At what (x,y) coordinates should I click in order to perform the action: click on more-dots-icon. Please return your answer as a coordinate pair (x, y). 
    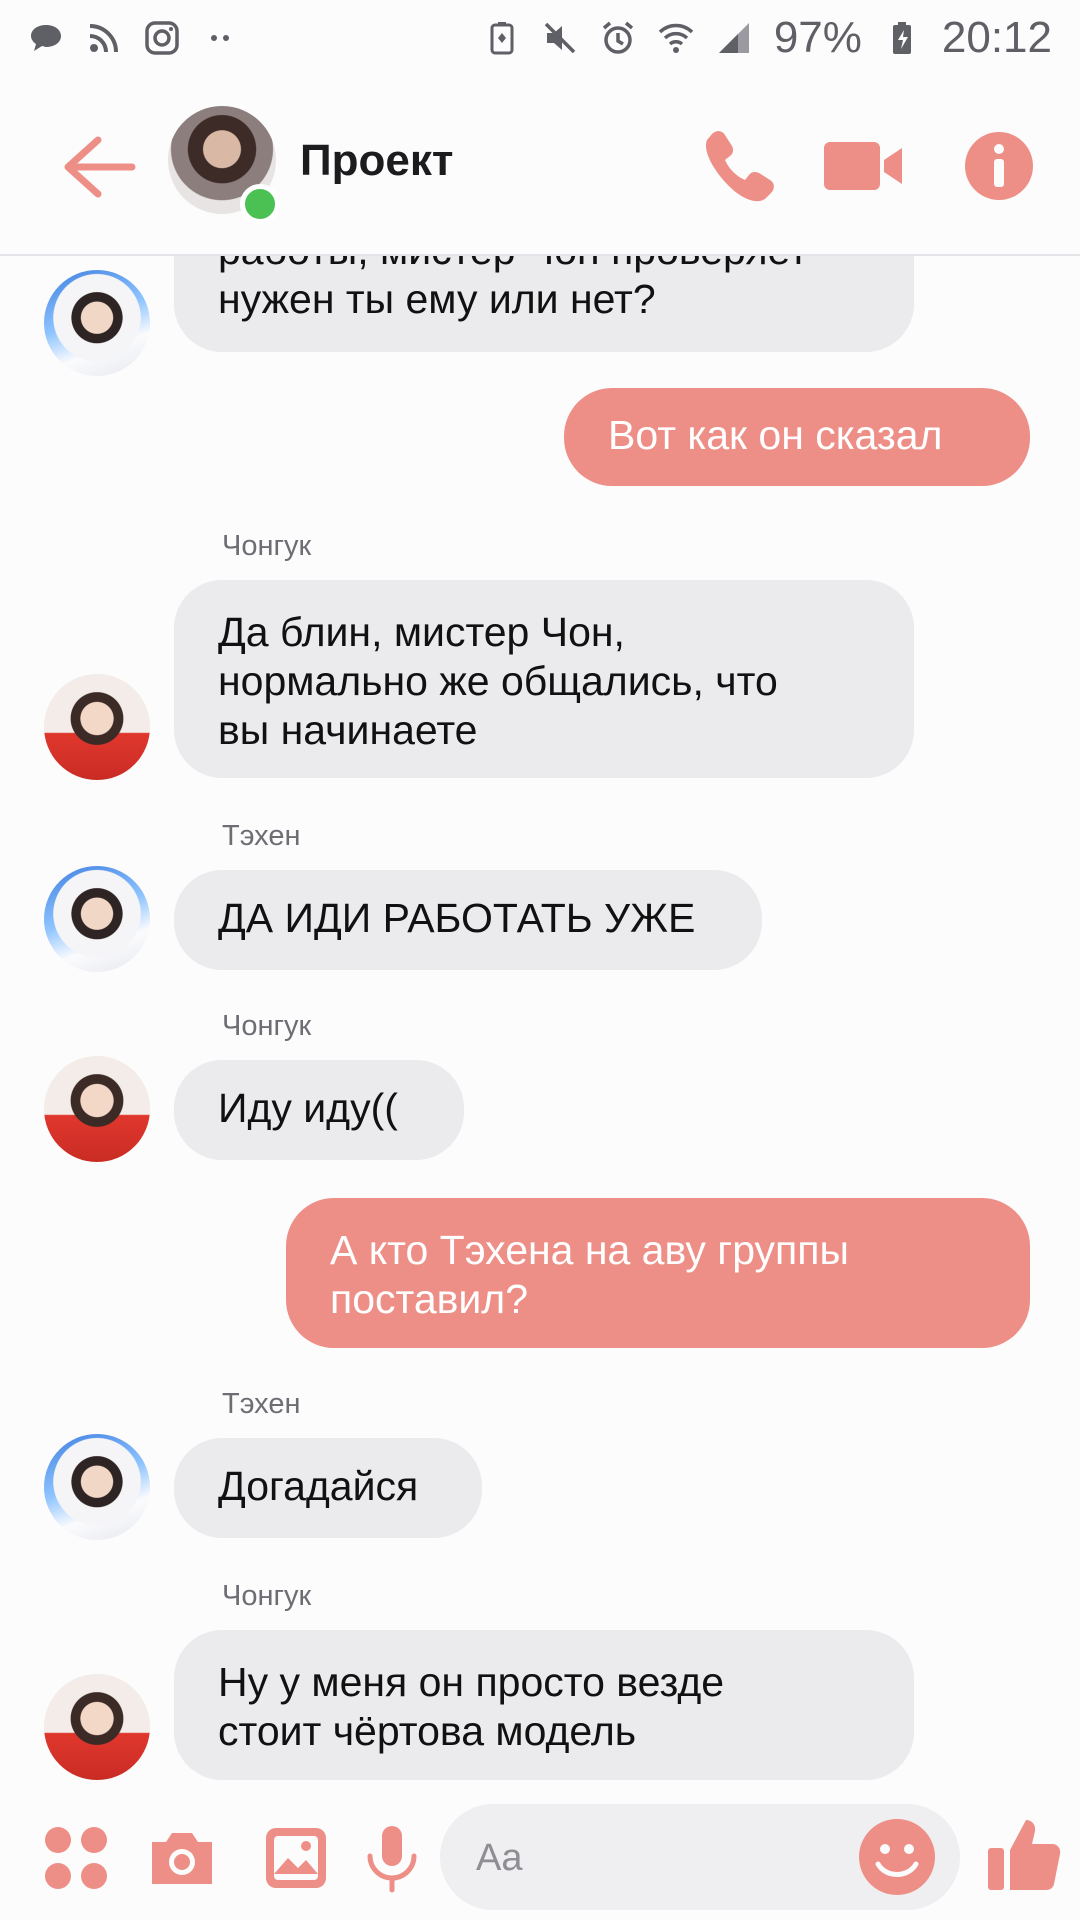
    Looking at the image, I should click on (220, 38).